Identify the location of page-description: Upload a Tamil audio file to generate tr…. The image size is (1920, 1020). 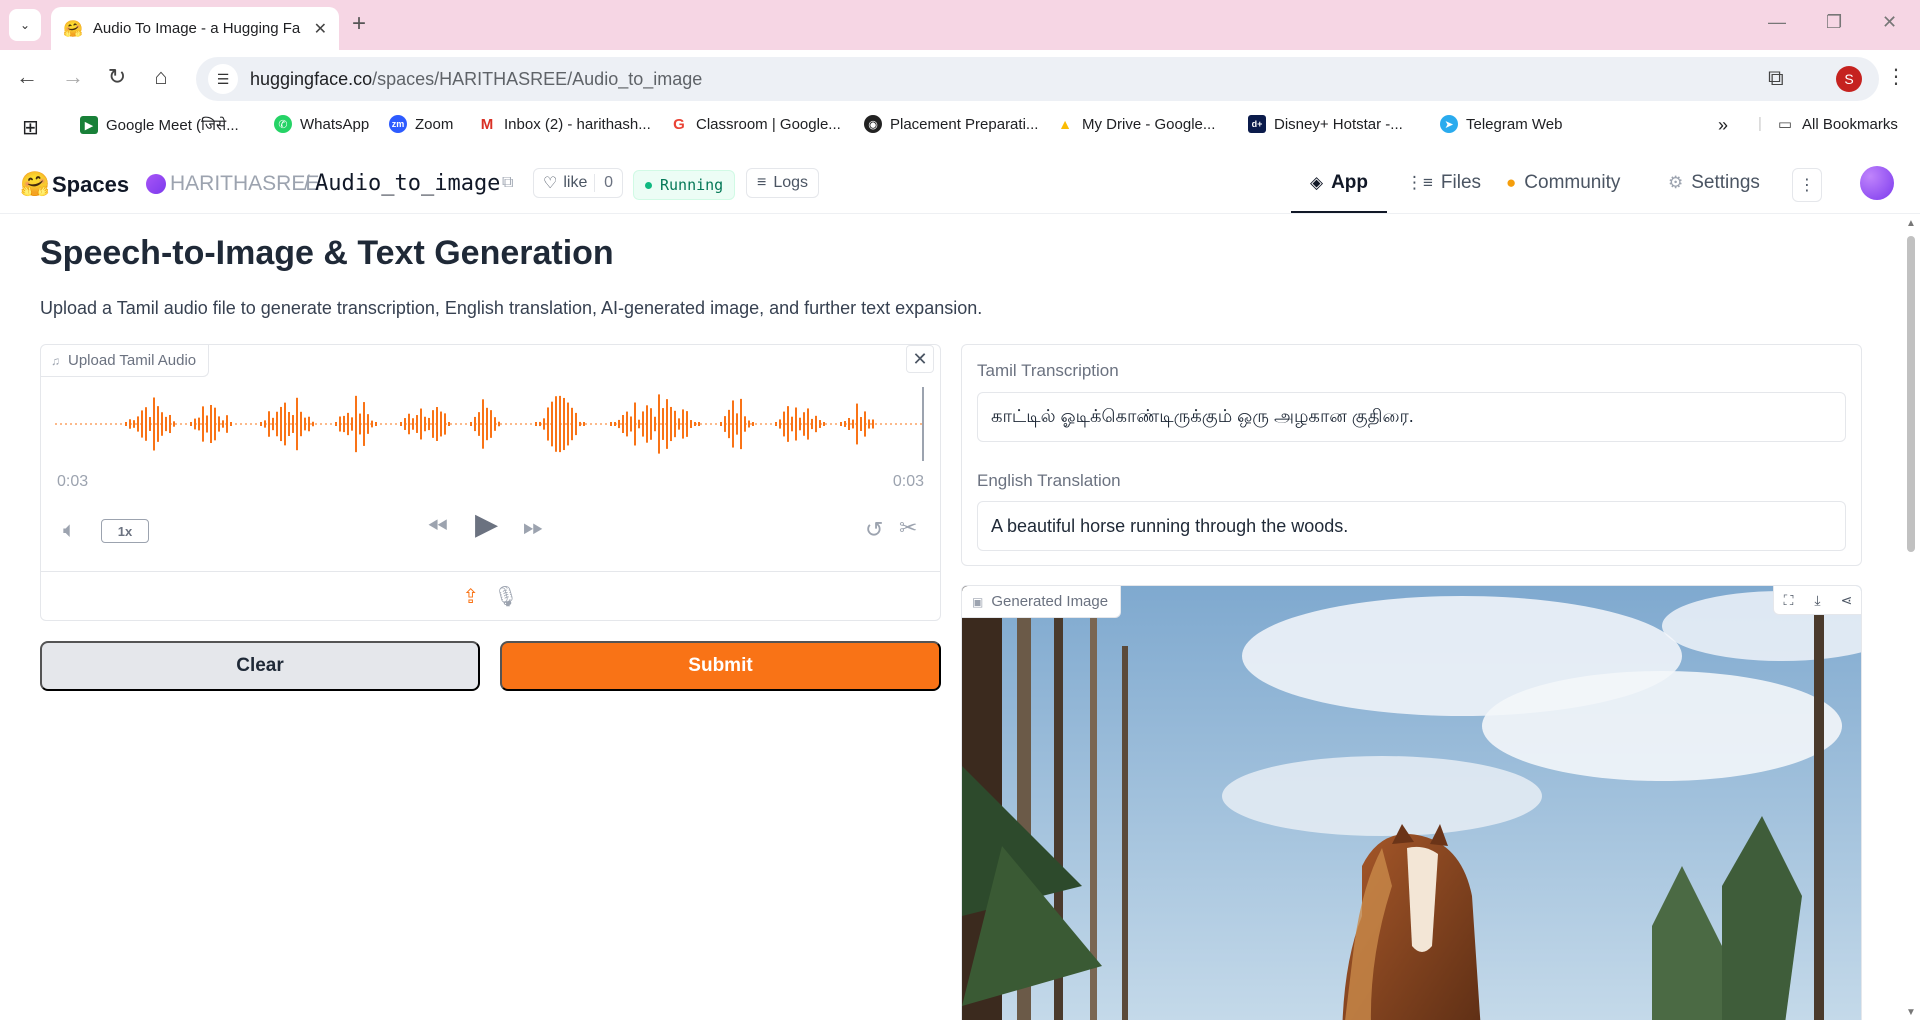
(511, 308).